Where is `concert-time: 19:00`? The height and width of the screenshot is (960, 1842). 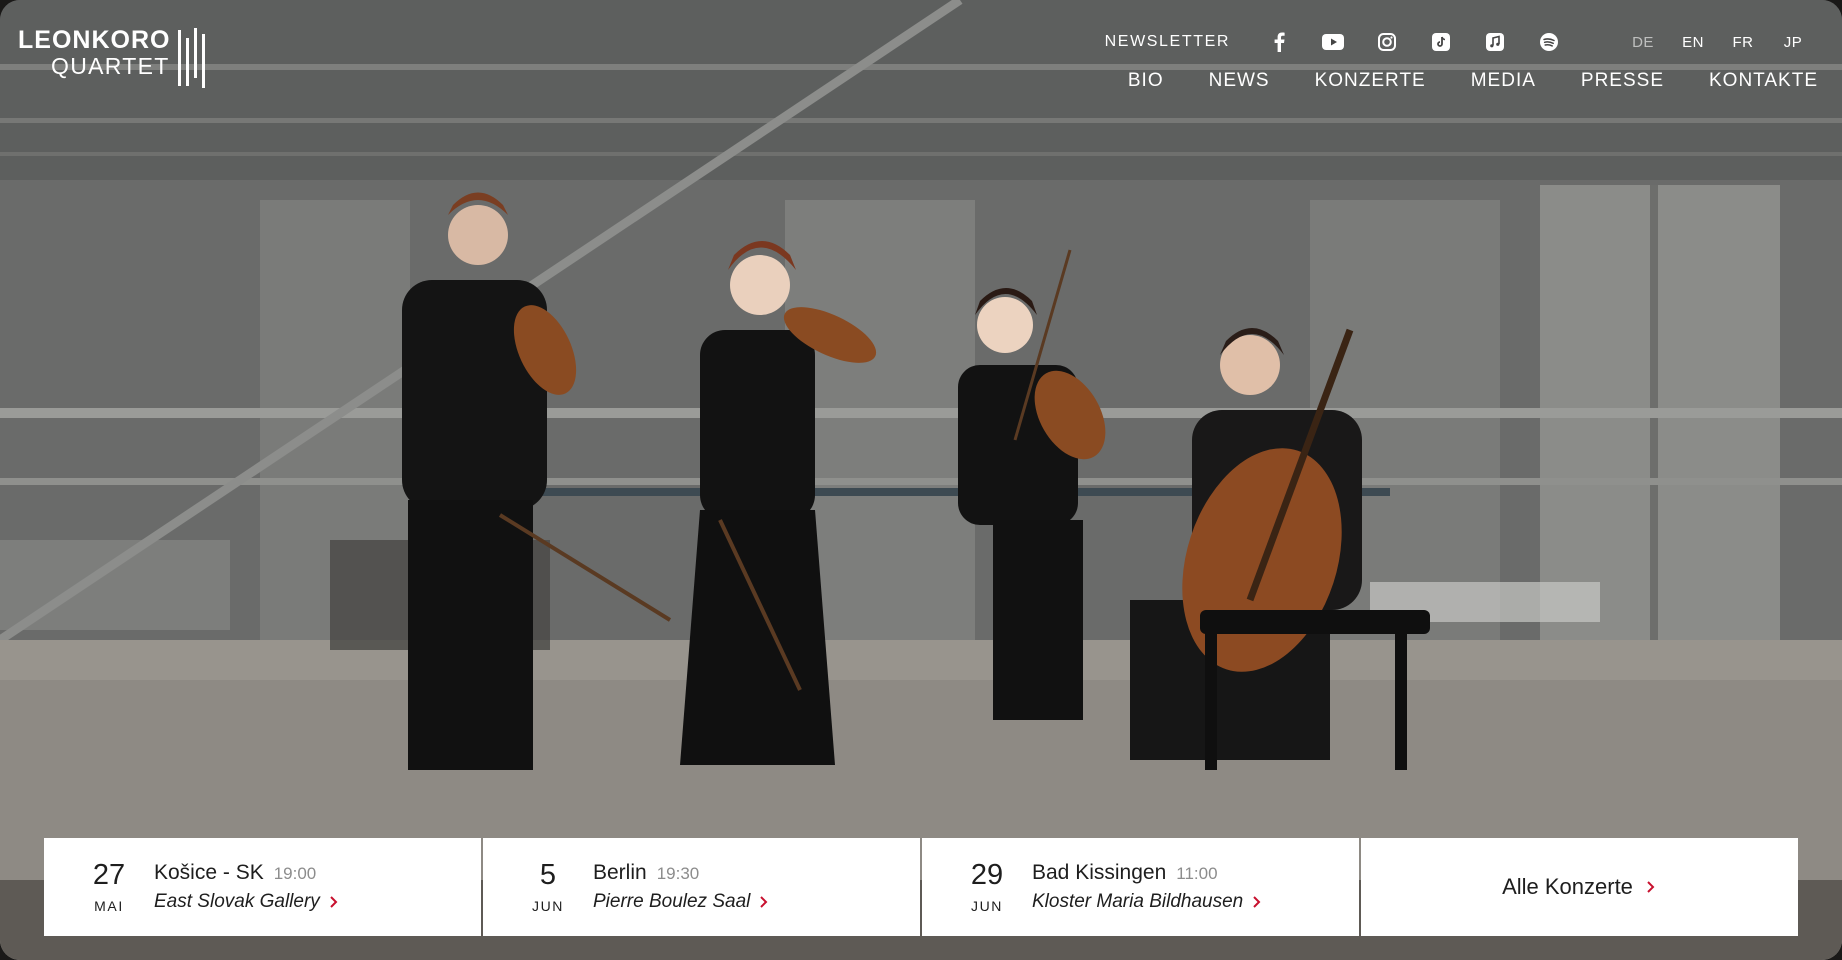
concert-time: 19:00 is located at coordinates (295, 873).